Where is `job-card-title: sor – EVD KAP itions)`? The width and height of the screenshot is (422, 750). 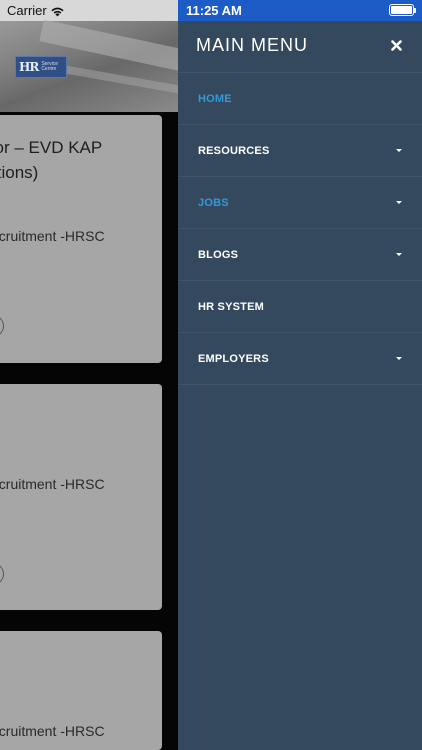 job-card-title: sor – EVD KAP itions) is located at coordinates (51, 160).